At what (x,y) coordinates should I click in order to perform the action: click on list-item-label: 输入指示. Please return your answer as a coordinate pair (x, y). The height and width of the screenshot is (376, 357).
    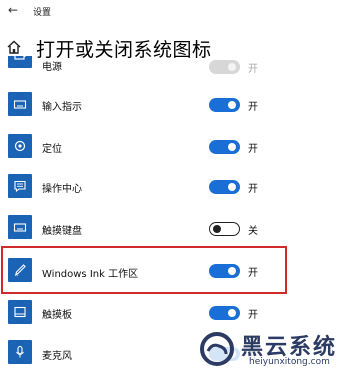
    Looking at the image, I should click on (62, 107).